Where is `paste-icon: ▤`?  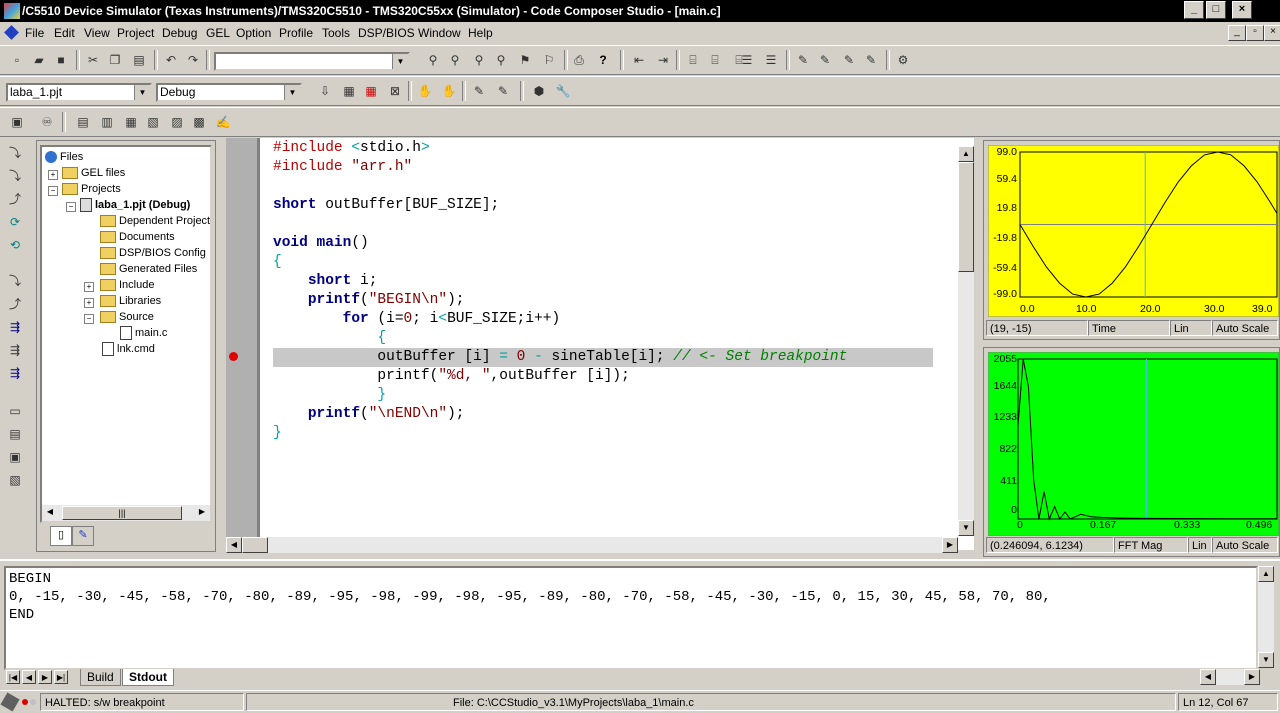 paste-icon: ▤ is located at coordinates (139, 60).